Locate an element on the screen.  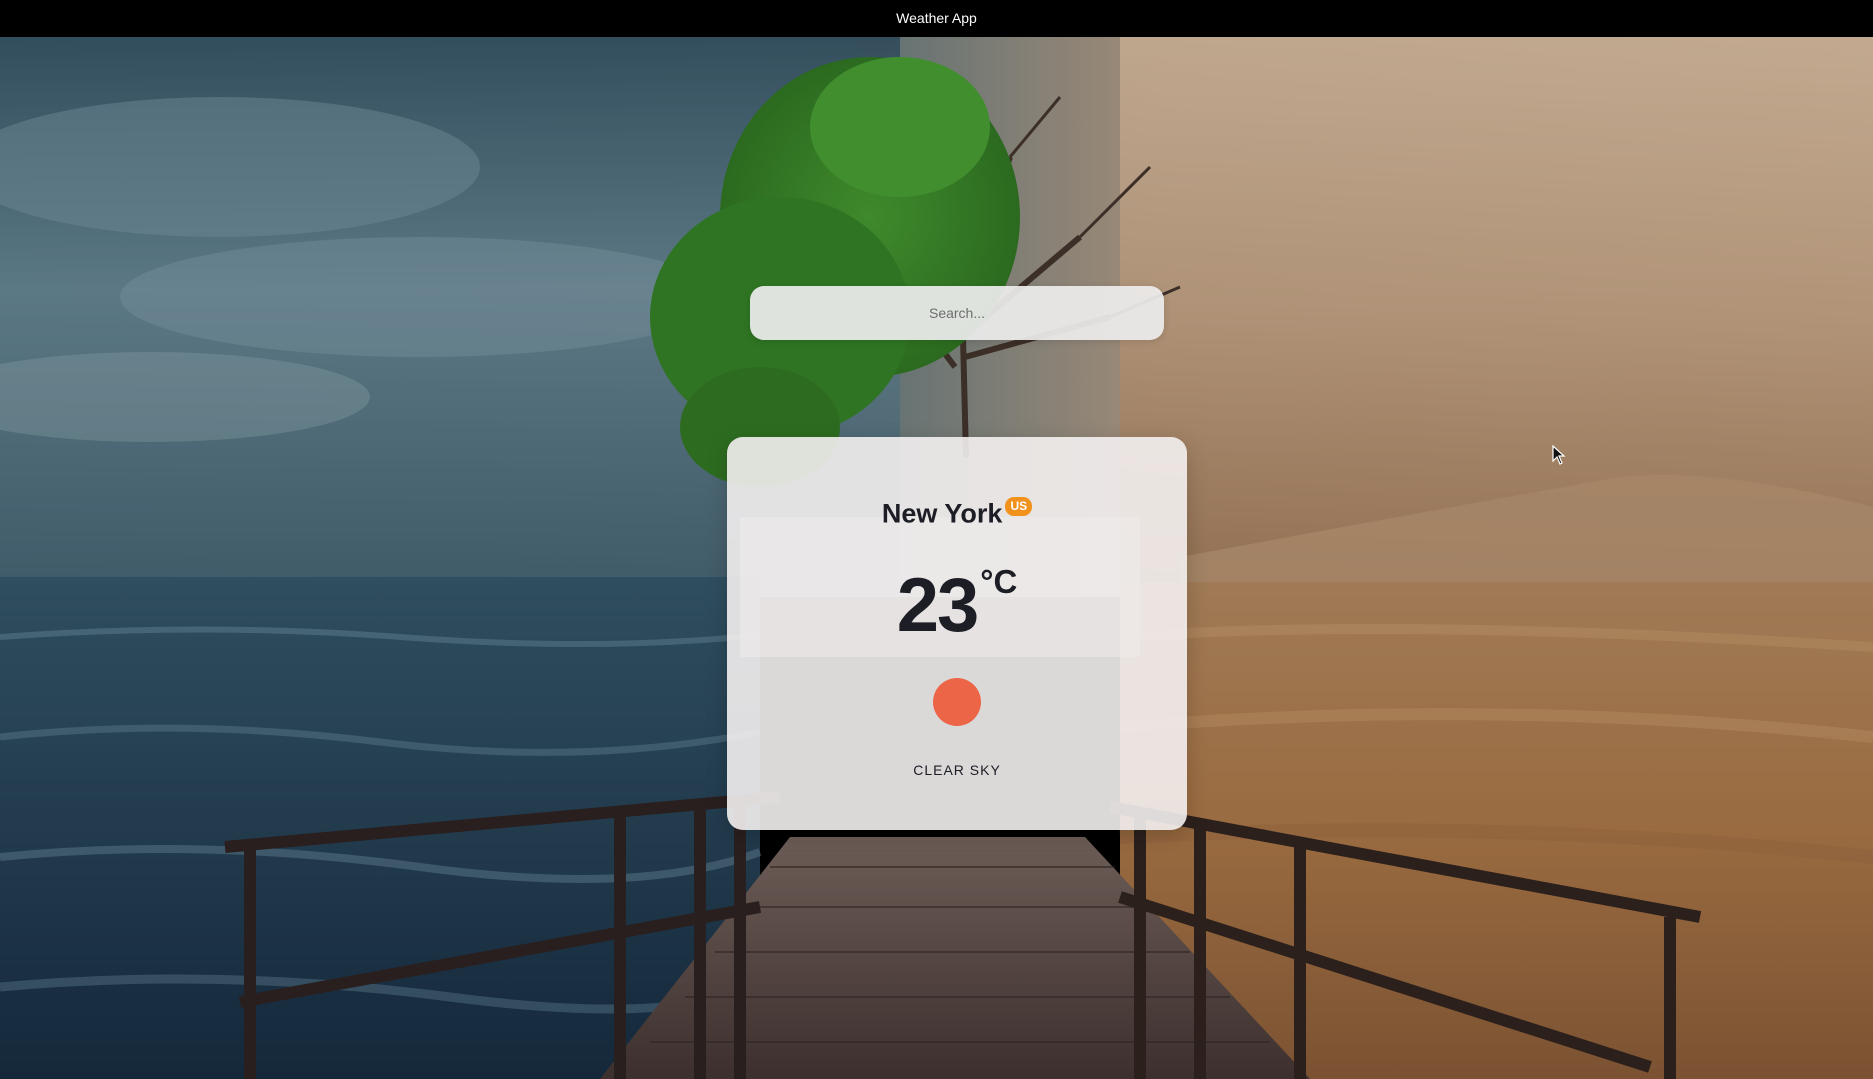
temperature-unit: °C is located at coordinates (999, 581).